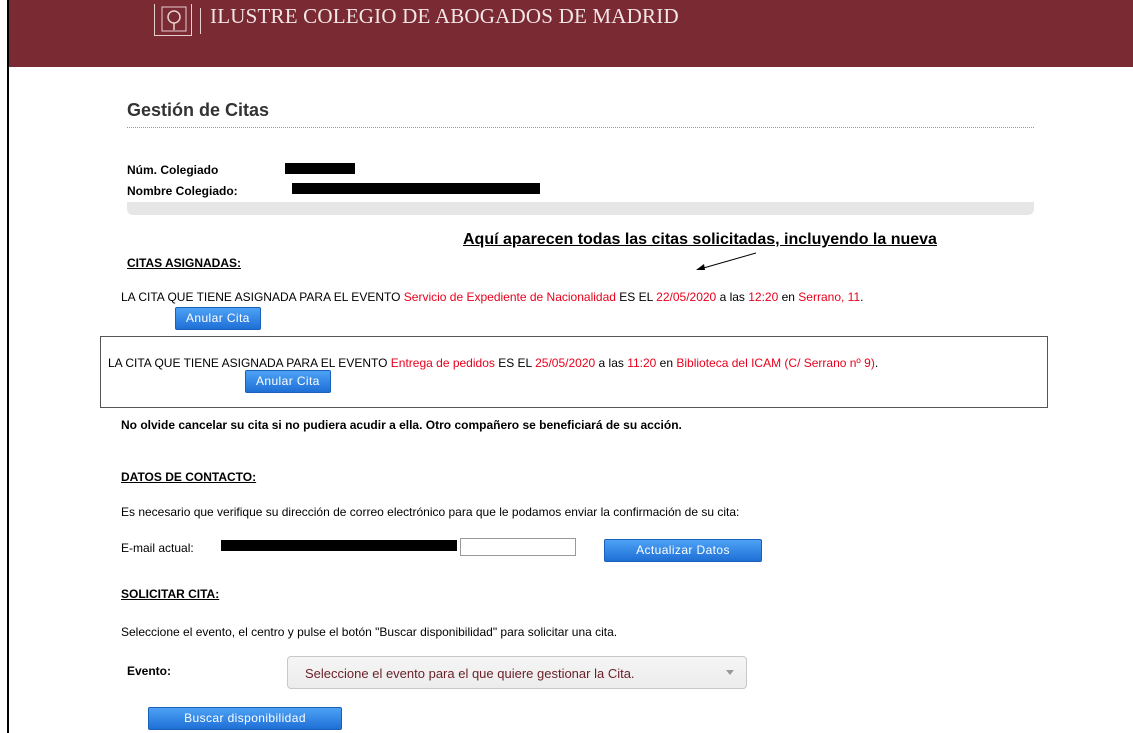 The width and height of the screenshot is (1133, 733). Describe the element at coordinates (686, 297) in the screenshot. I see `cita-1-date: 22/05/2020` at that location.